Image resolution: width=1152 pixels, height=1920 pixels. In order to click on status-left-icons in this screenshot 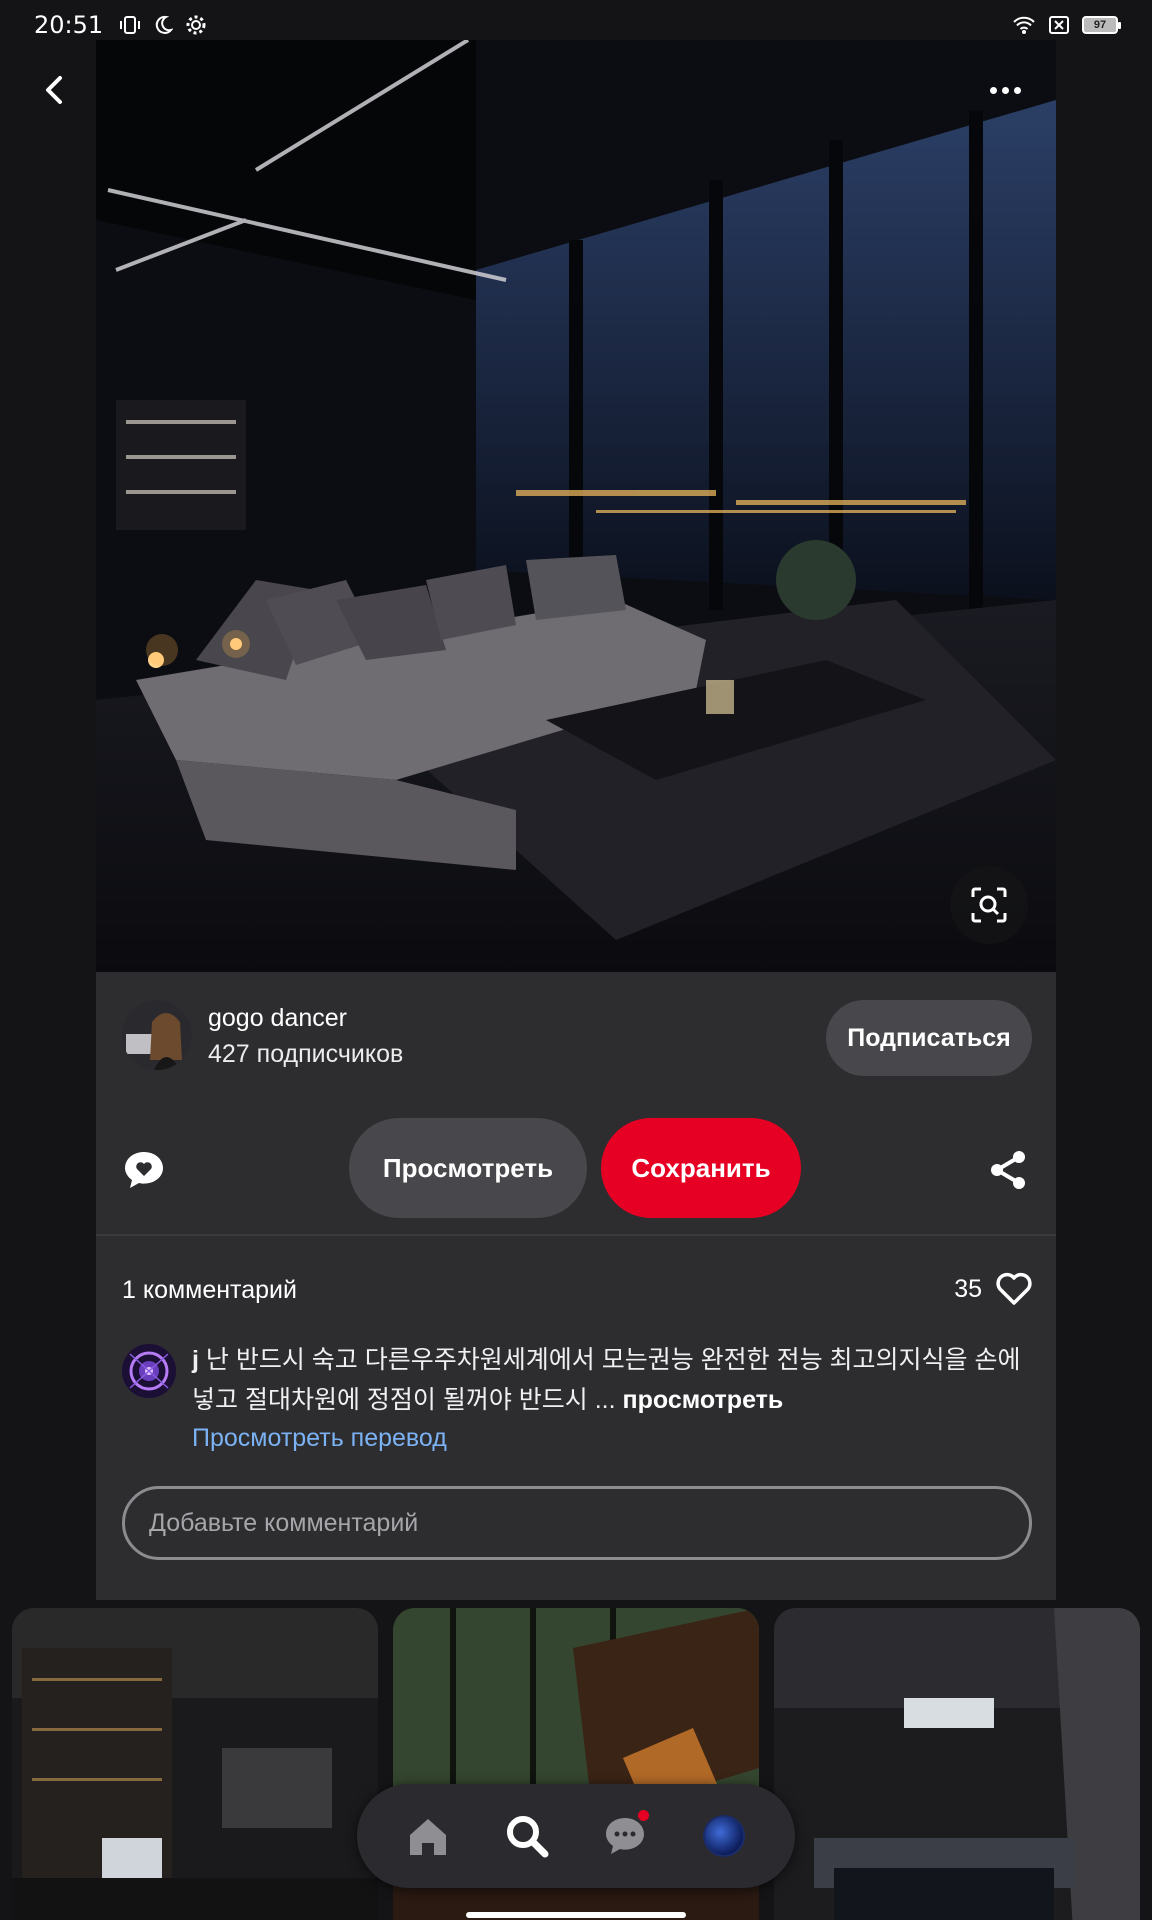, I will do `click(163, 25)`.